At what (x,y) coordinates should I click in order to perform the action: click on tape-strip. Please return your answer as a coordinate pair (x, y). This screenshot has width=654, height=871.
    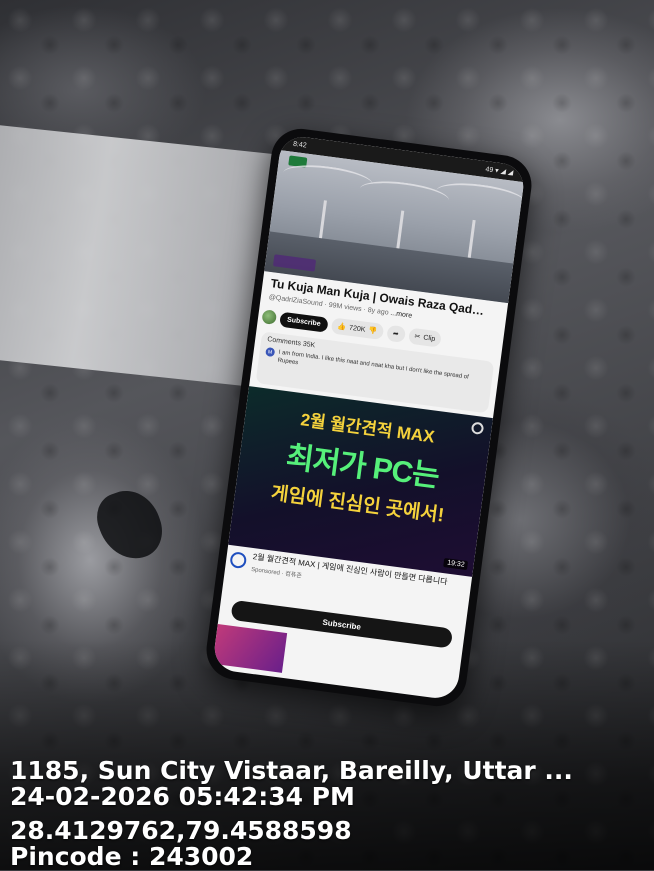
    Looking at the image, I should click on (140, 257).